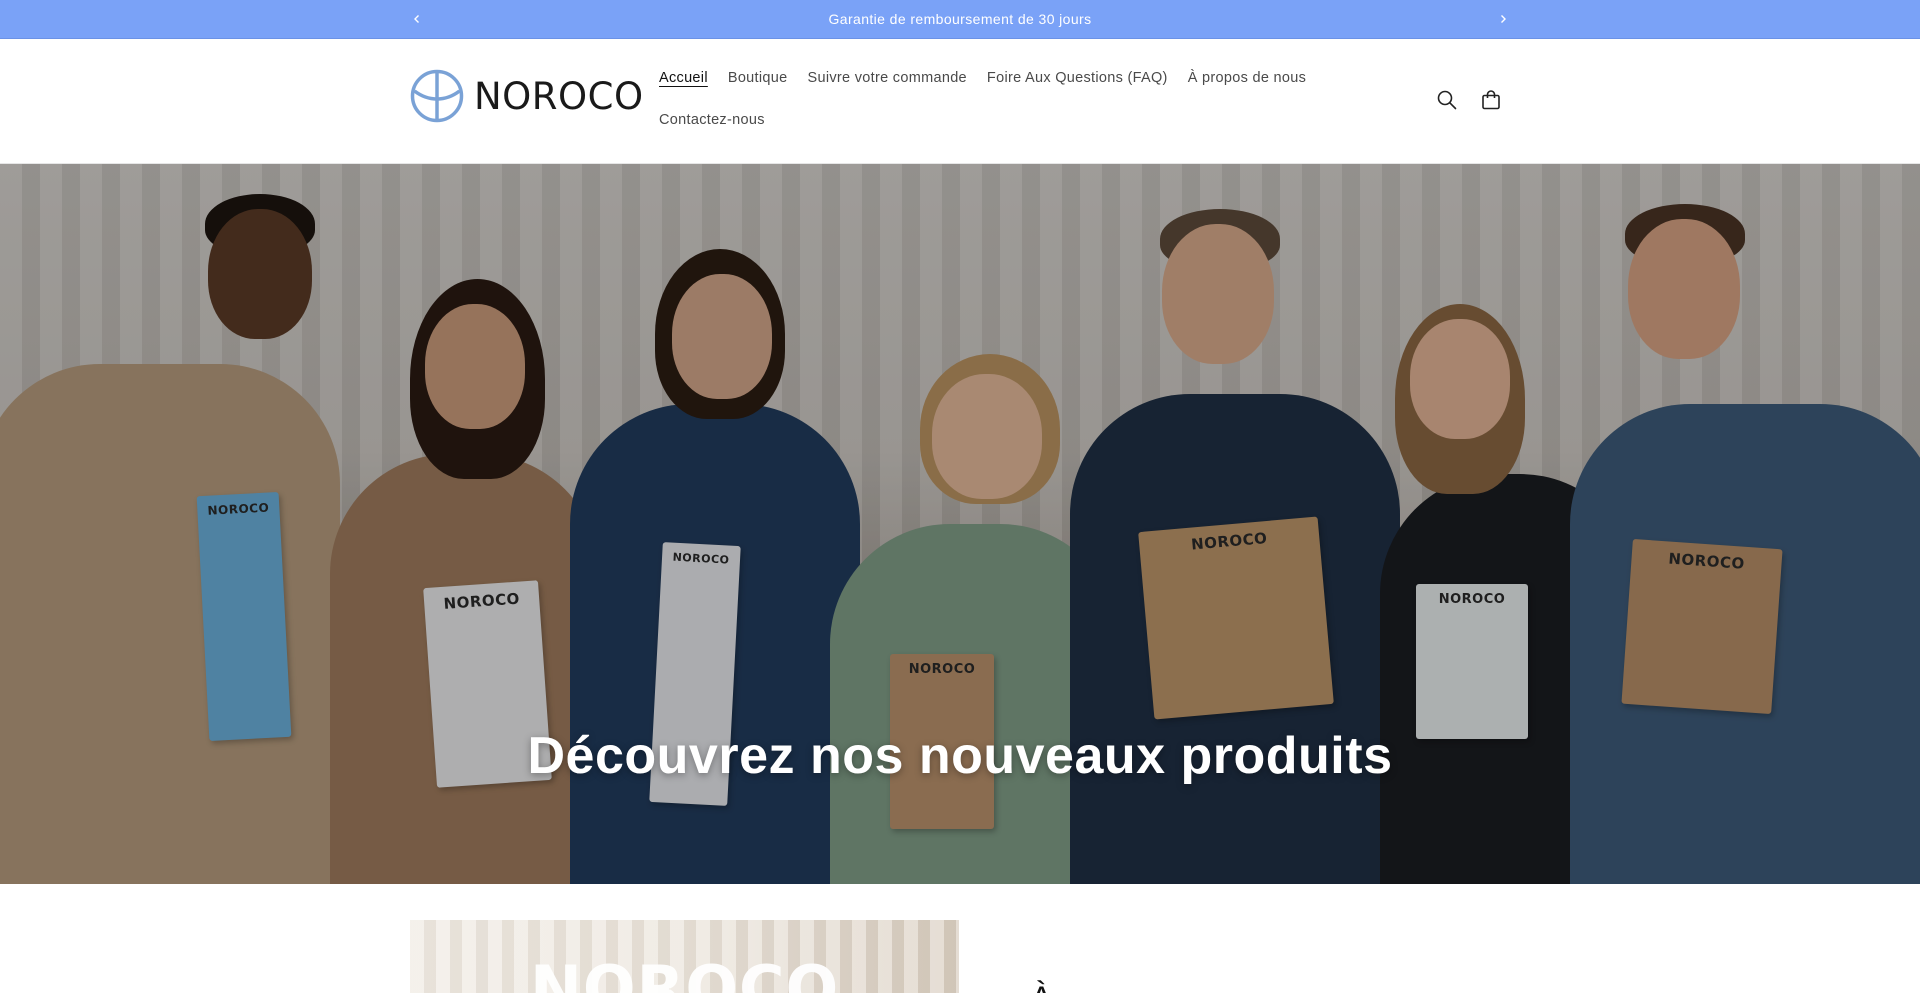 The width and height of the screenshot is (1920, 993). I want to click on featured-heading: À, so click(1041, 986).